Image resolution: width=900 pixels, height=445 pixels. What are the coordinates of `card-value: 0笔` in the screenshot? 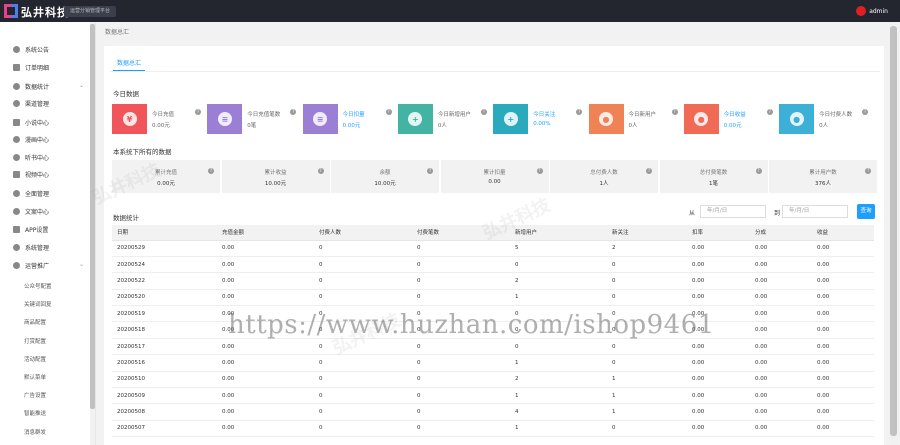 It's located at (252, 126).